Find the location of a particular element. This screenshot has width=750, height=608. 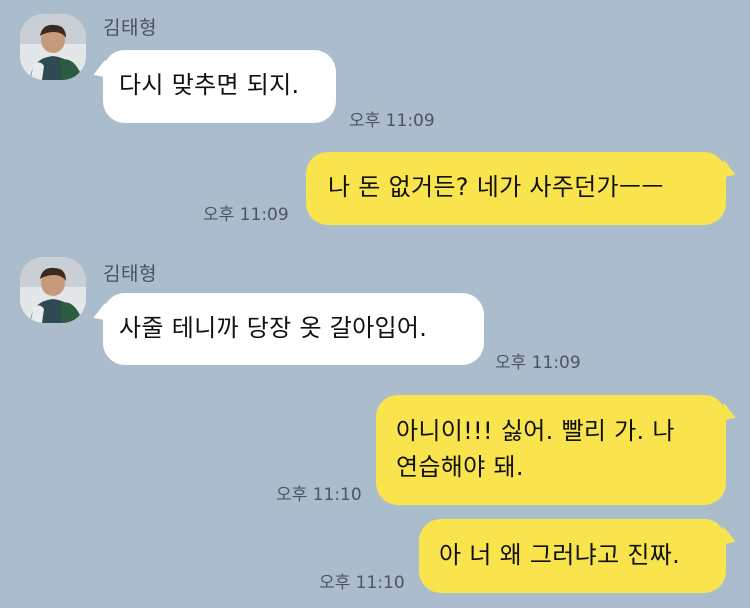

message-text-line: 연습해야 돼. is located at coordinates (460, 467).